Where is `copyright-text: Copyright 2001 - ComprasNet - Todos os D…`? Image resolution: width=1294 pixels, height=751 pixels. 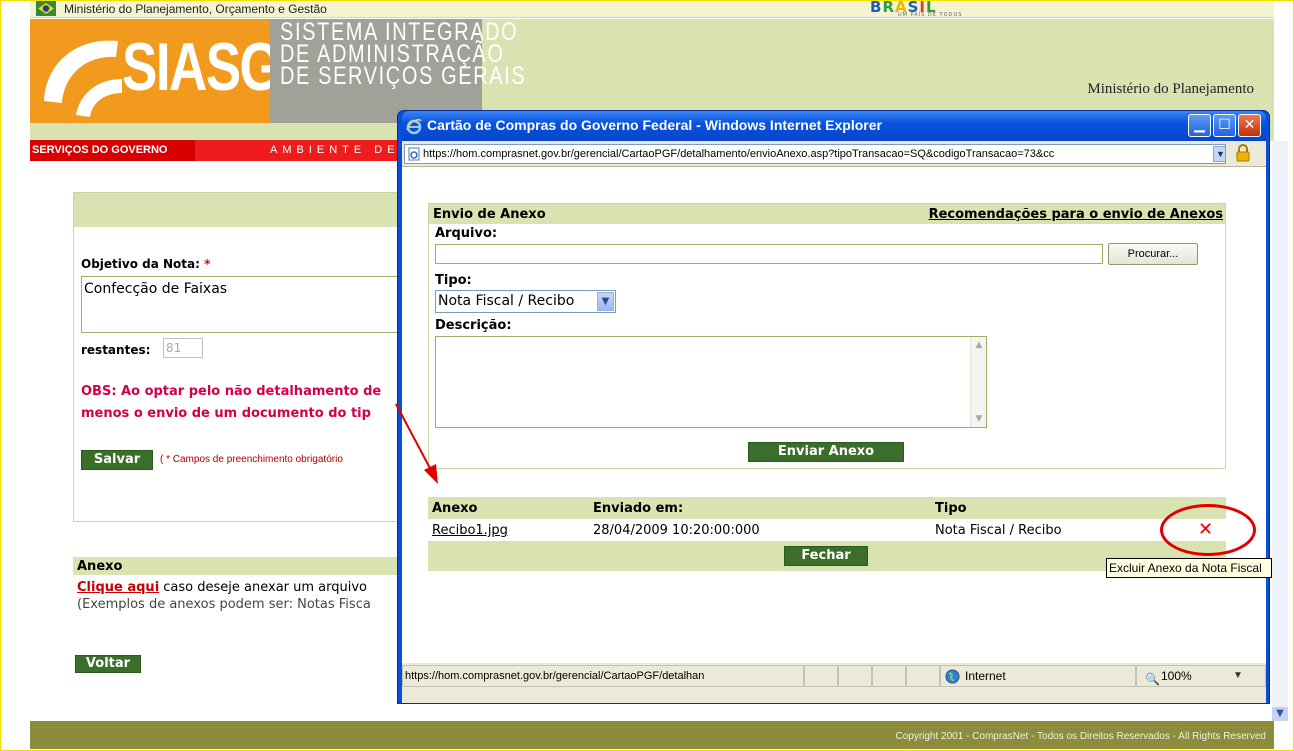 copyright-text: Copyright 2001 - ComprasNet - Todos os D… is located at coordinates (1080, 736).